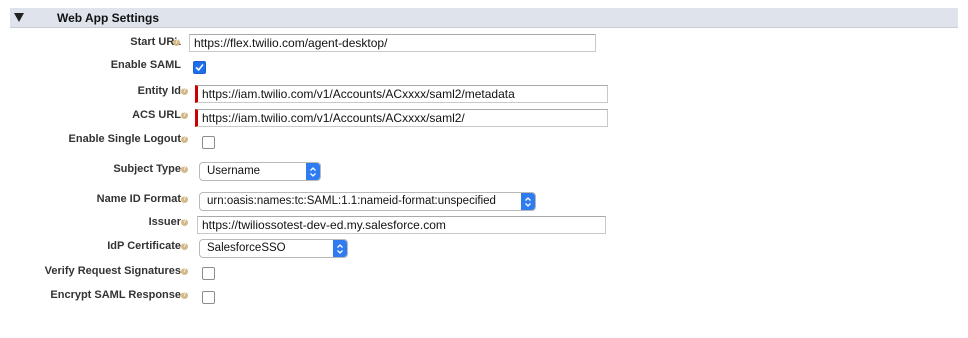  I want to click on issuer-label: Issuer, so click(164, 222).